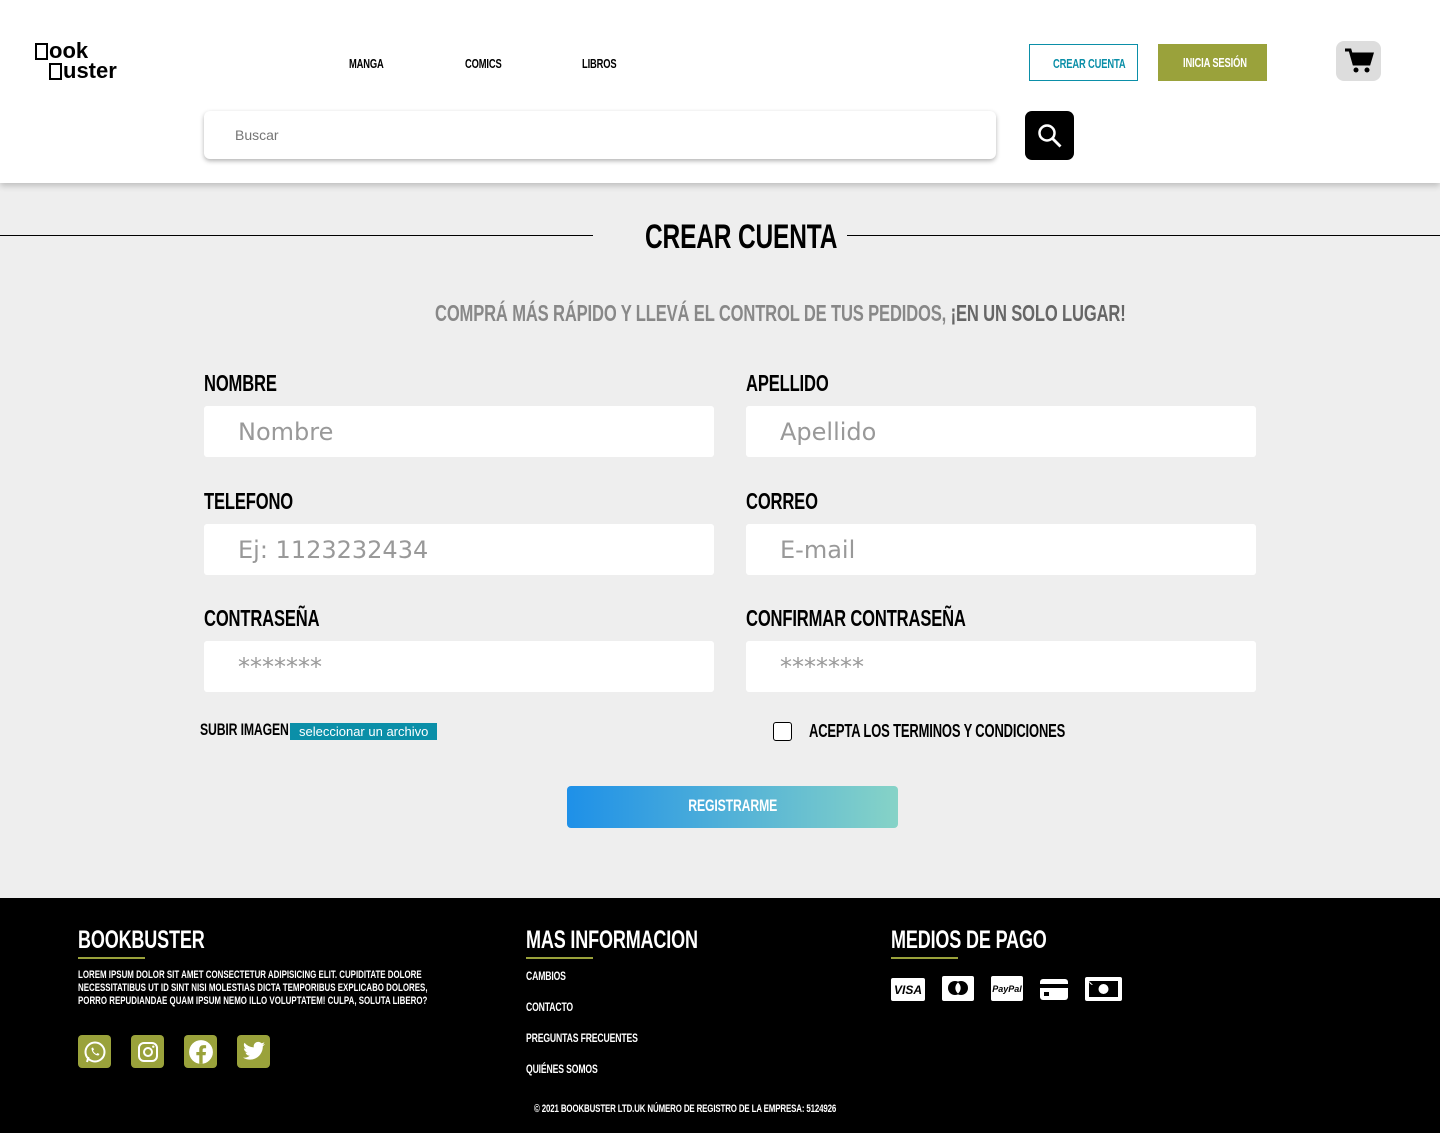 Image resolution: width=1440 pixels, height=1133 pixels. Describe the element at coordinates (459, 666) in the screenshot. I see `contrasena-input` at that location.